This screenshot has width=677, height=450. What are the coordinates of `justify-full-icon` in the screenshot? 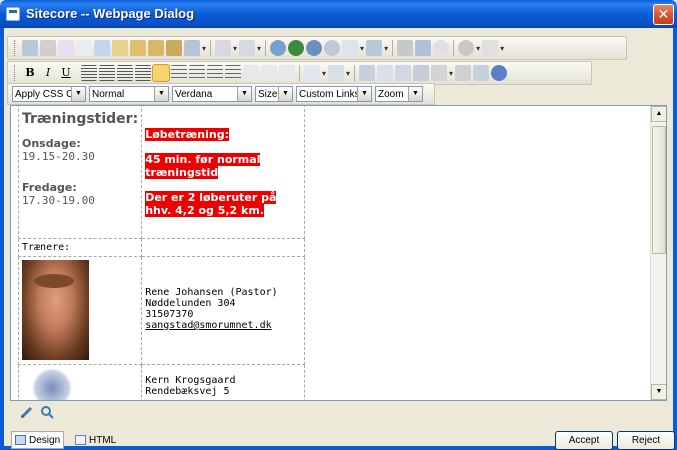 It's located at (143, 73).